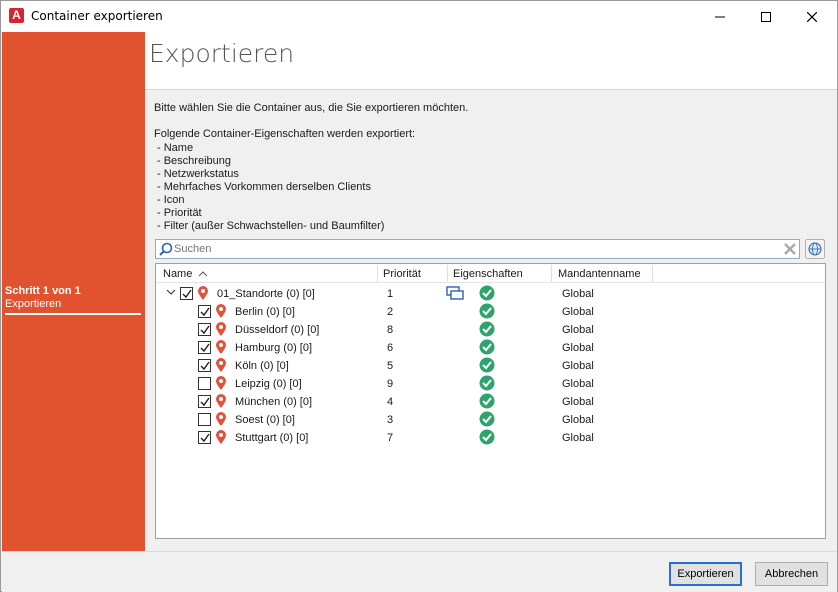 This screenshot has width=838, height=592. I want to click on column-header-properties: Eigenschaften, so click(488, 274).